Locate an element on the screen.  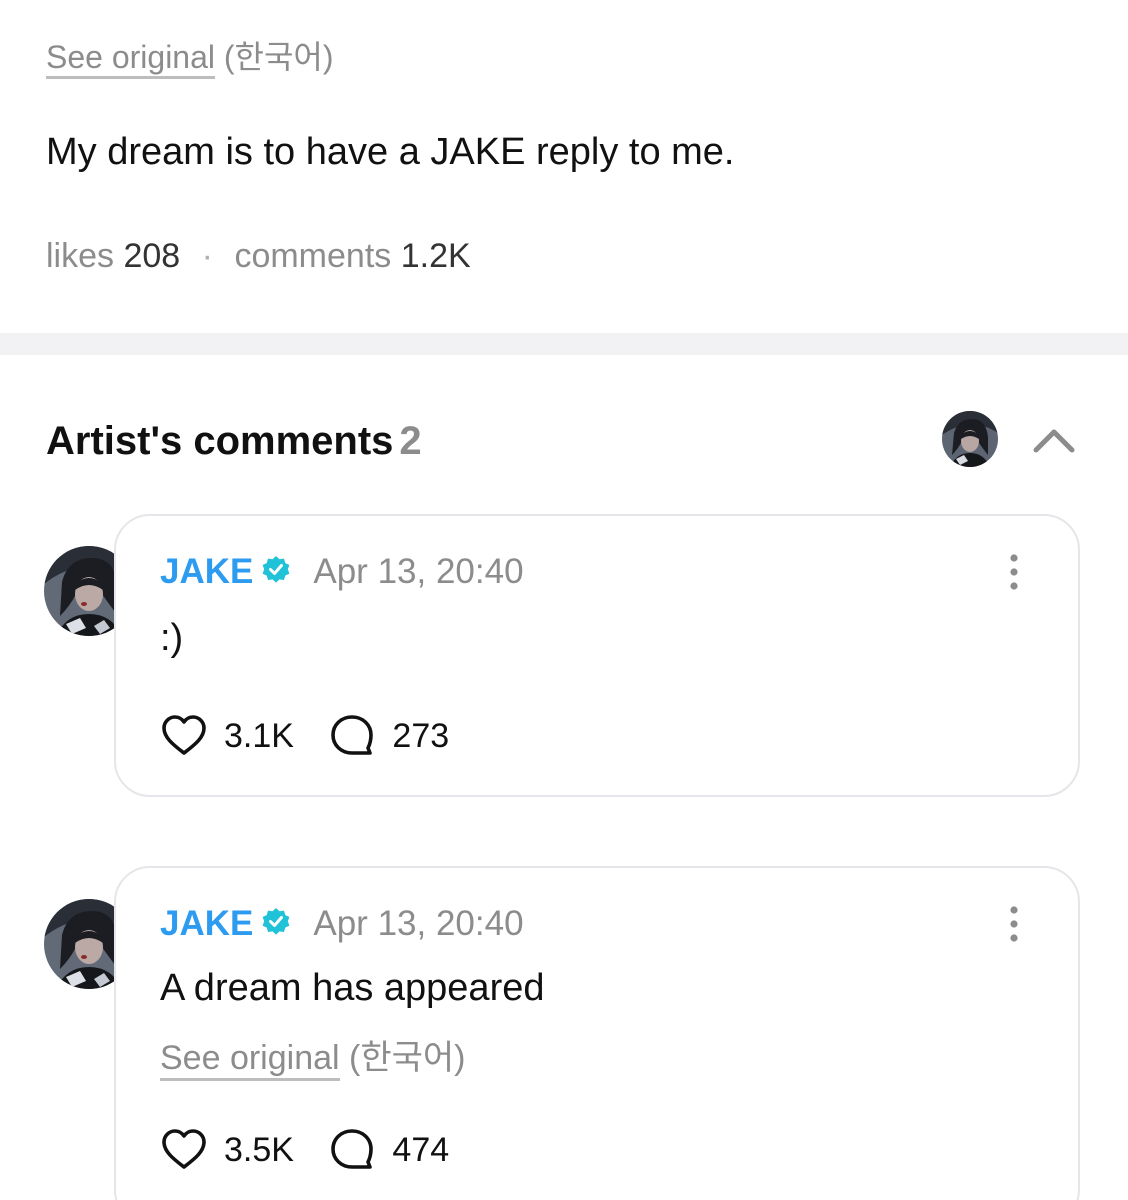
reply-count: 273 is located at coordinates (421, 736).